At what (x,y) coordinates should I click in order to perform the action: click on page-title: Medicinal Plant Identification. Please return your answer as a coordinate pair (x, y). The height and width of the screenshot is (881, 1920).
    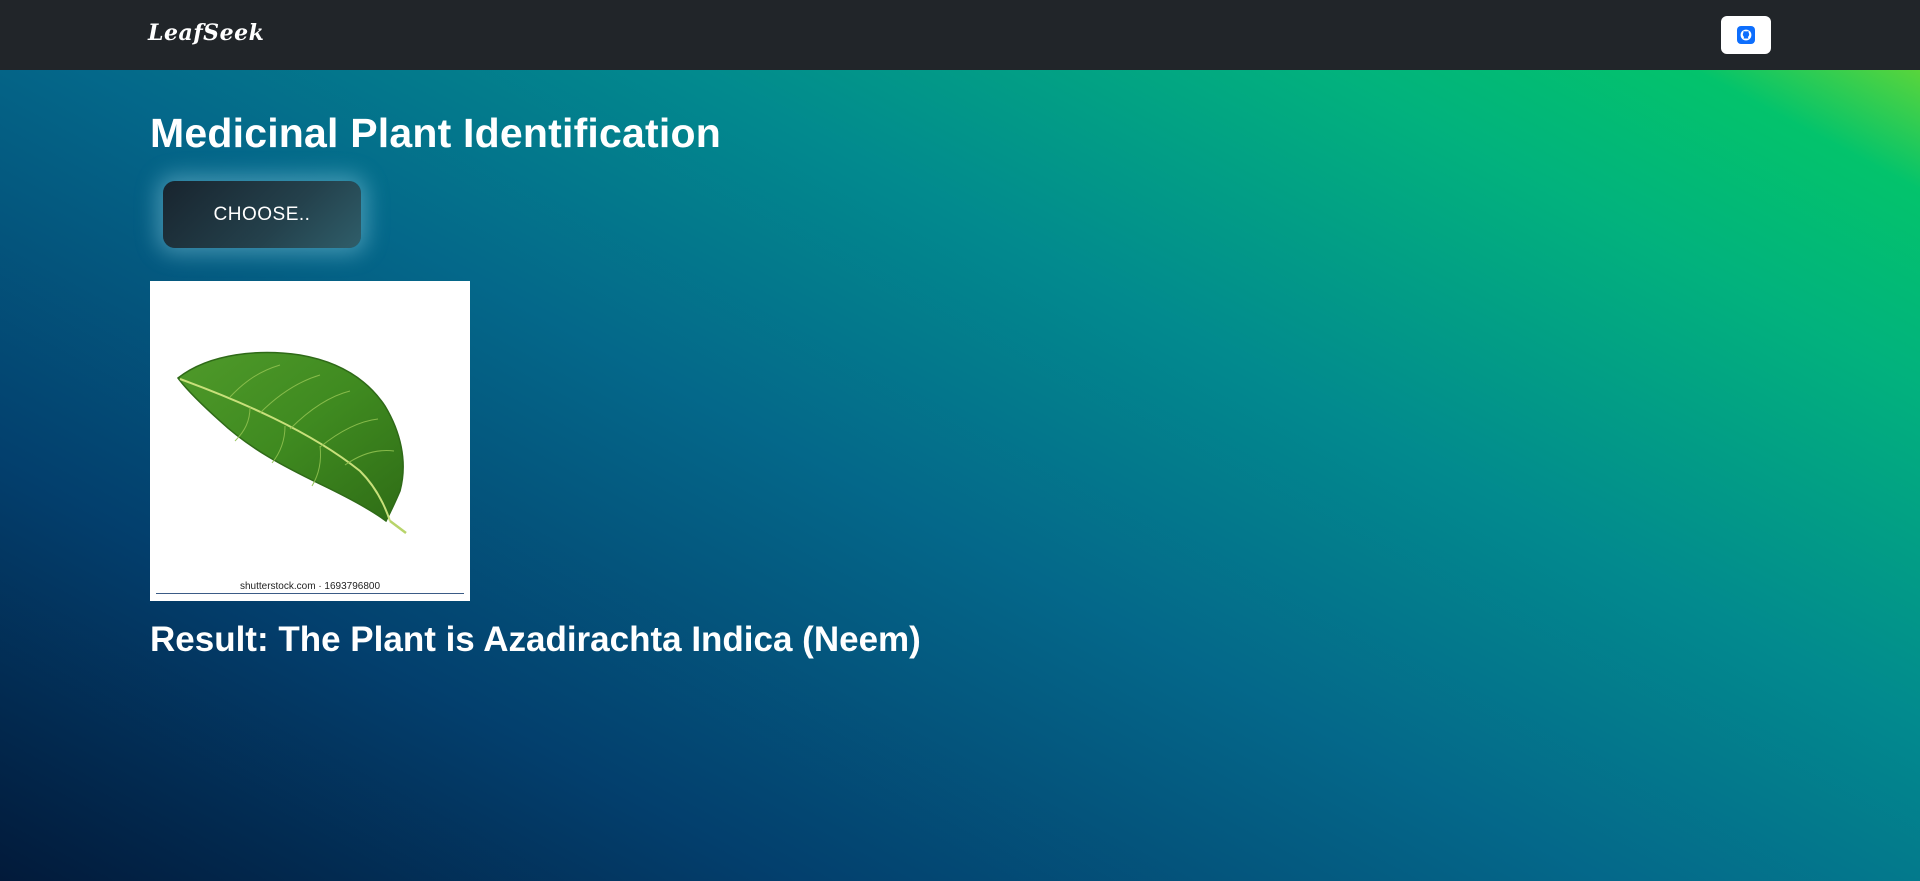
    Looking at the image, I should click on (435, 133).